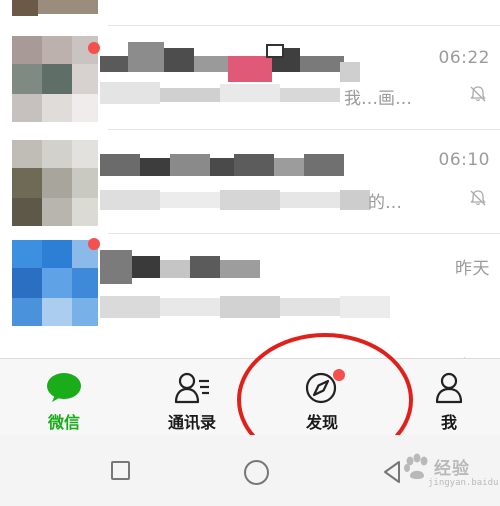 The width and height of the screenshot is (500, 506). I want to click on contacts-icon, so click(191, 388).